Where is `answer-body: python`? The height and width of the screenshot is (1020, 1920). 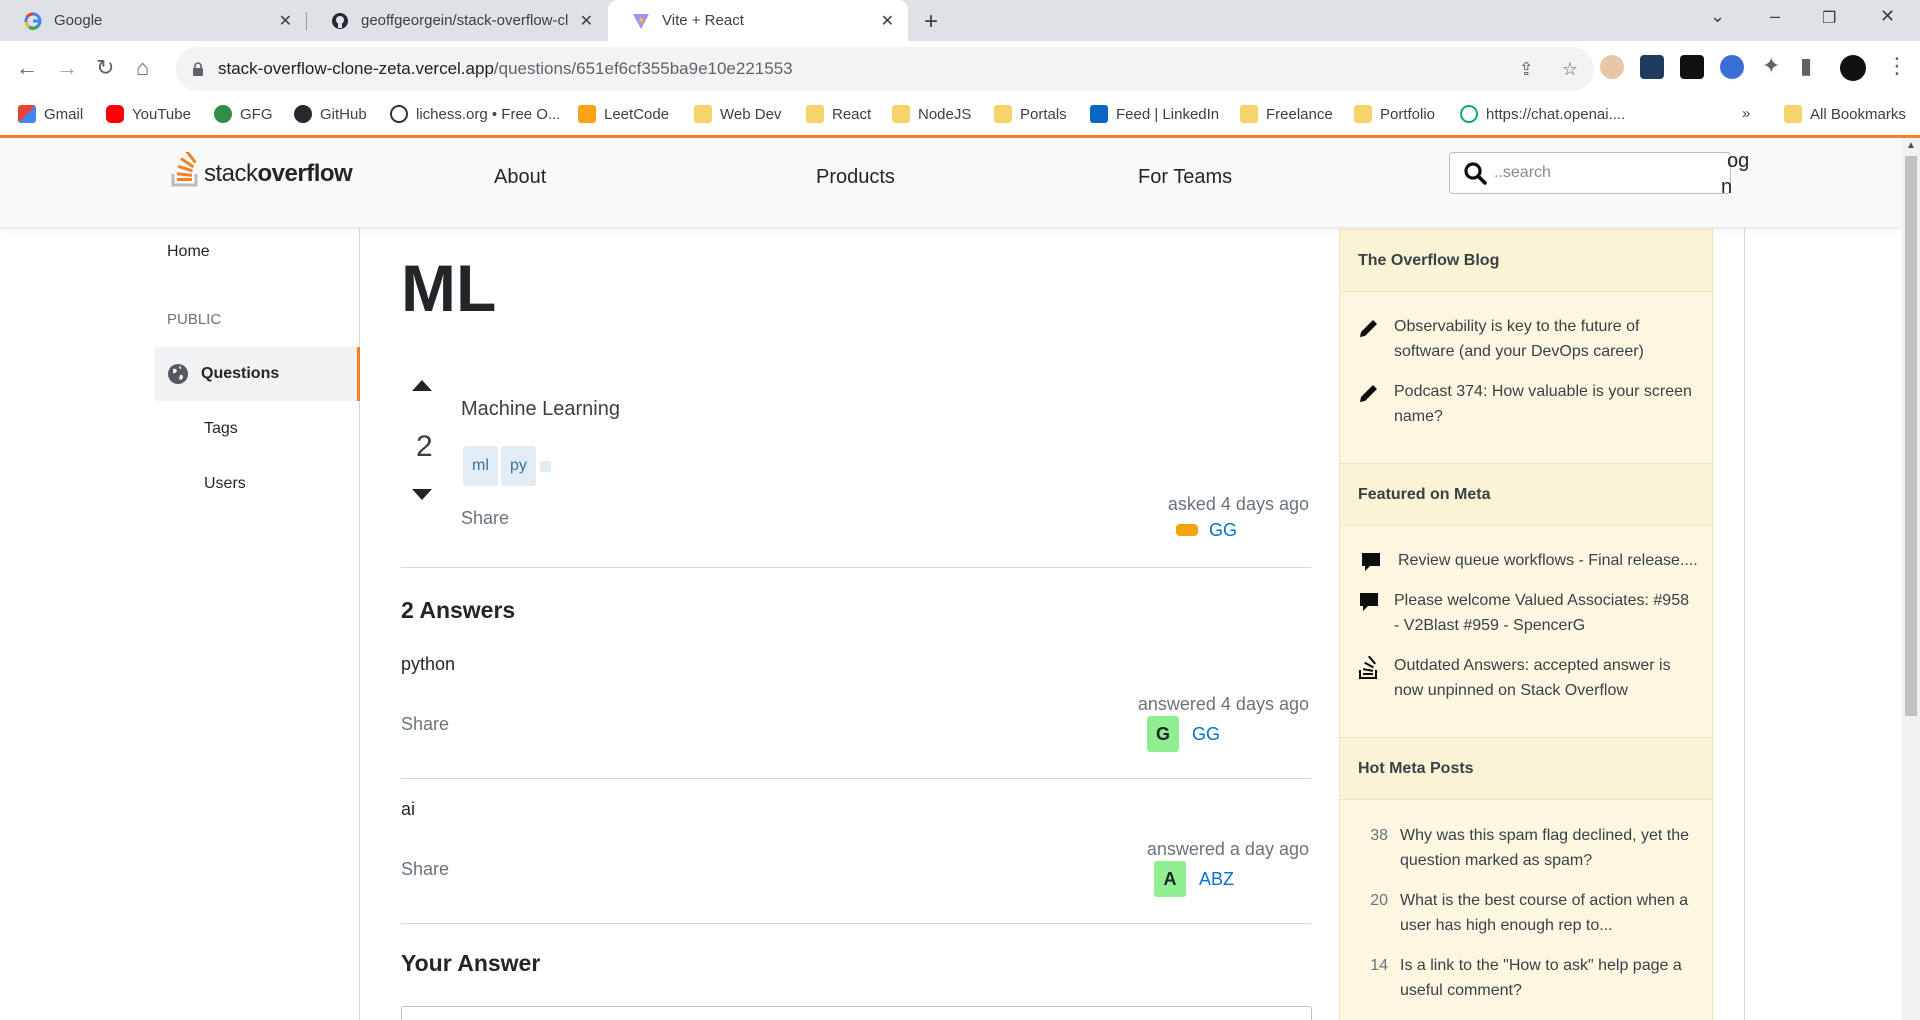
answer-body: python is located at coordinates (428, 664).